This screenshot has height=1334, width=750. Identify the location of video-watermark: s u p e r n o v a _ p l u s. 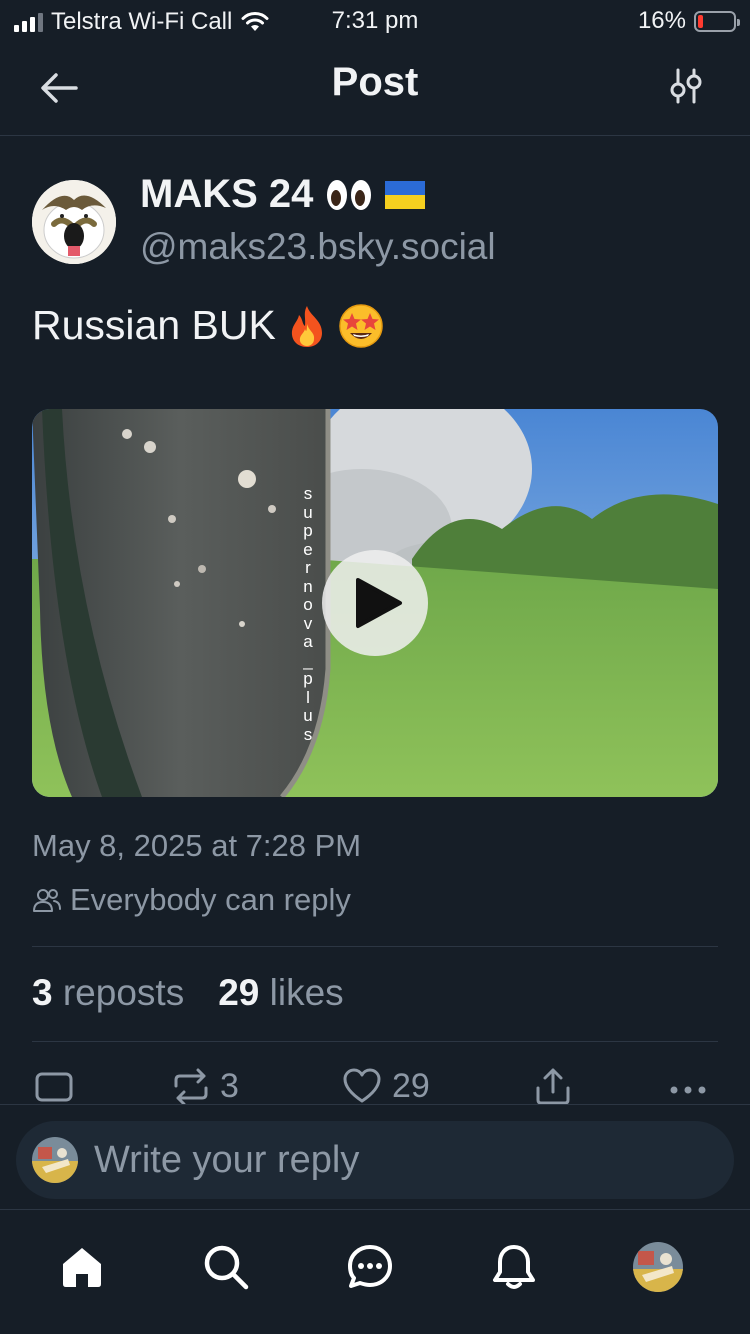
(308, 614).